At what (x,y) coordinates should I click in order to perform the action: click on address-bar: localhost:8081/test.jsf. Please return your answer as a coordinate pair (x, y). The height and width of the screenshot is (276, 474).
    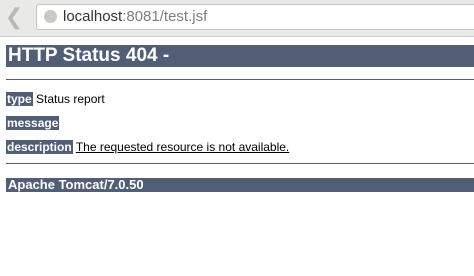
    Looking at the image, I should click on (255, 17).